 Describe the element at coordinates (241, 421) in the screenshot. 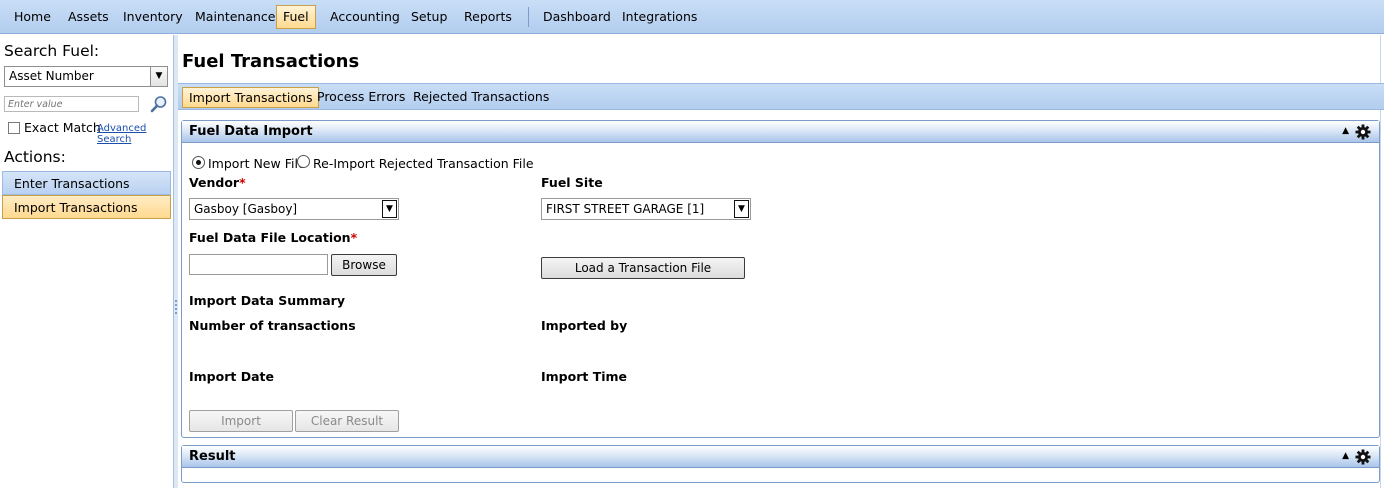

I see `import-button: Import` at that location.